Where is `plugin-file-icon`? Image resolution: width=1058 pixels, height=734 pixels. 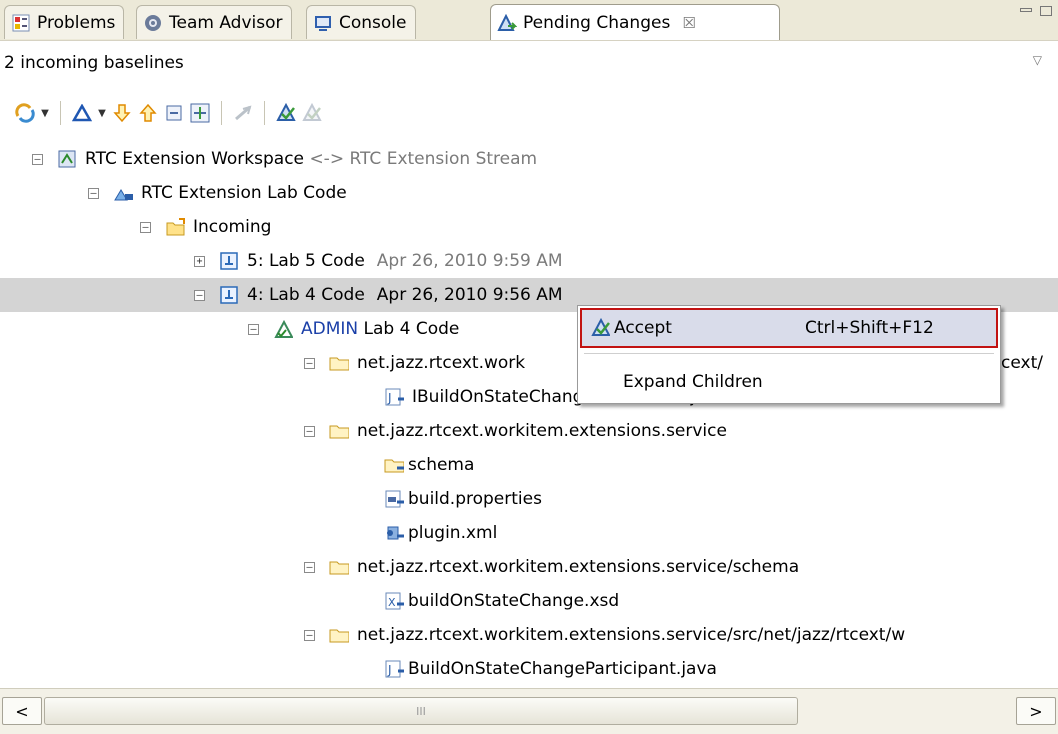 plugin-file-icon is located at coordinates (394, 533).